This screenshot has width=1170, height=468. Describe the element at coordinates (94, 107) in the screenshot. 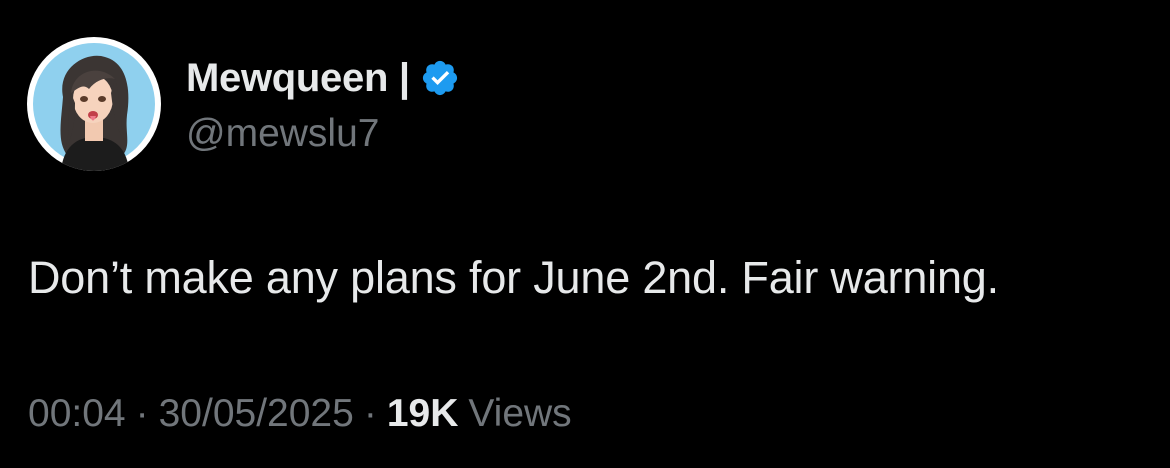

I see `cartoon-girl-avatar-icon` at that location.